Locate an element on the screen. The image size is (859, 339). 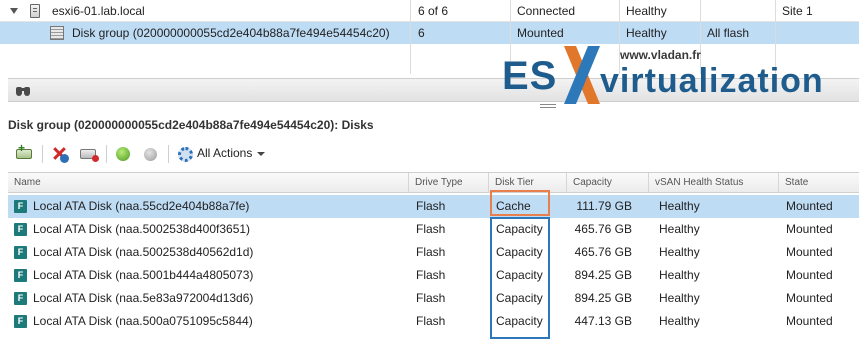
capacity: 447.13 GB is located at coordinates (603, 321).